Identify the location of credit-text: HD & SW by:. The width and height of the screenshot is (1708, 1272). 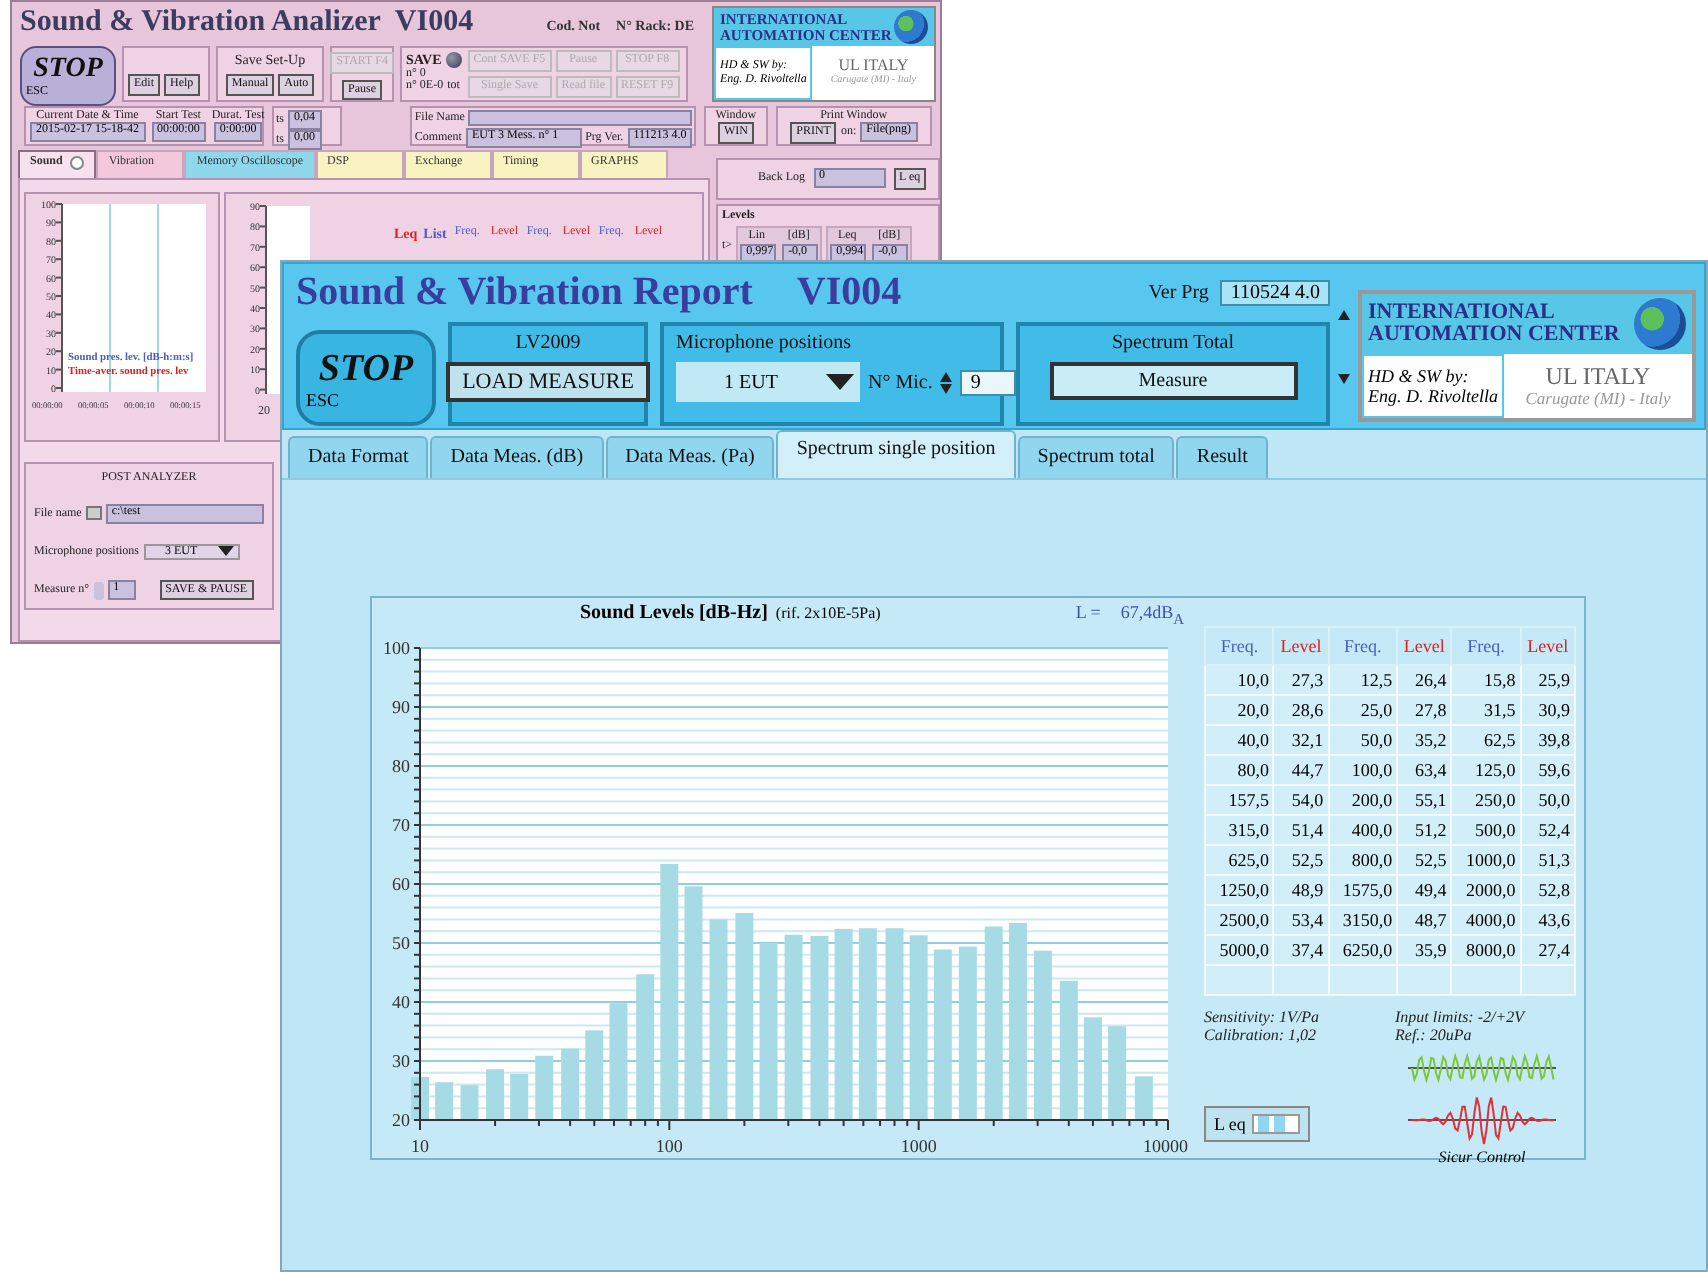
(1419, 375).